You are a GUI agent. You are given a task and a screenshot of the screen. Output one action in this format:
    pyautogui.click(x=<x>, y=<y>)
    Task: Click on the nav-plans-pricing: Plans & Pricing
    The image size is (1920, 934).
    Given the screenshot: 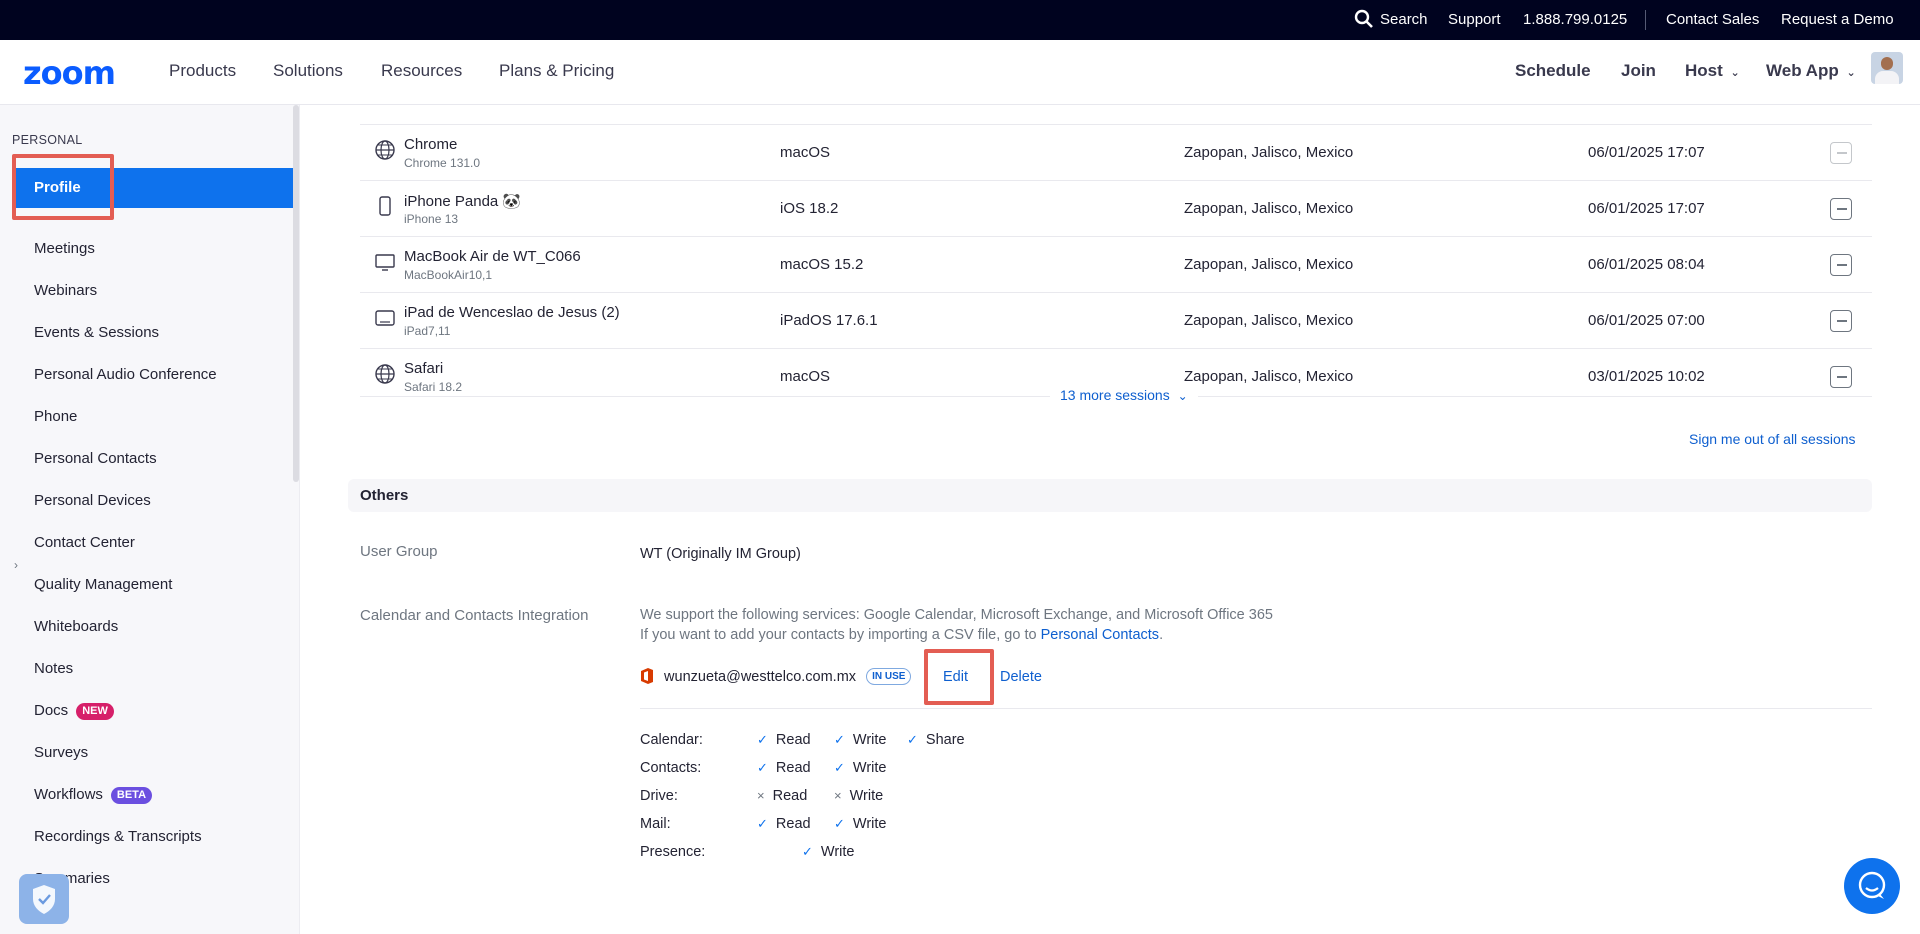 What is the action you would take?
    pyautogui.click(x=556, y=71)
    